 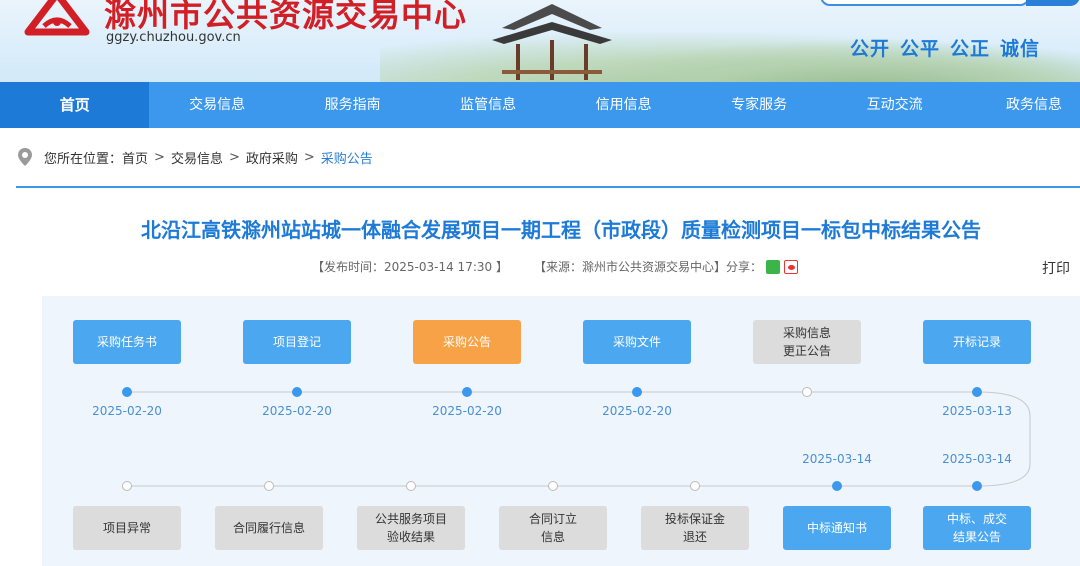 I want to click on breadcrumb: 您所在位置： 首页 > 交易信息 > 政府采购 > 采购公告, so click(x=194, y=157).